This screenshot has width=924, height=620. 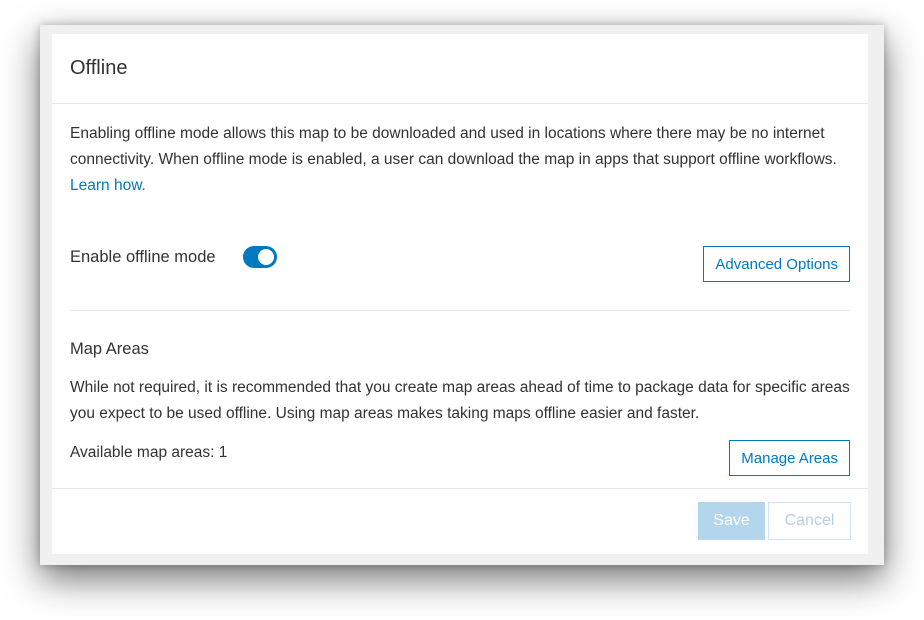 I want to click on offline-mode-row: Enable offline mode Advanced Options, so click(x=460, y=264).